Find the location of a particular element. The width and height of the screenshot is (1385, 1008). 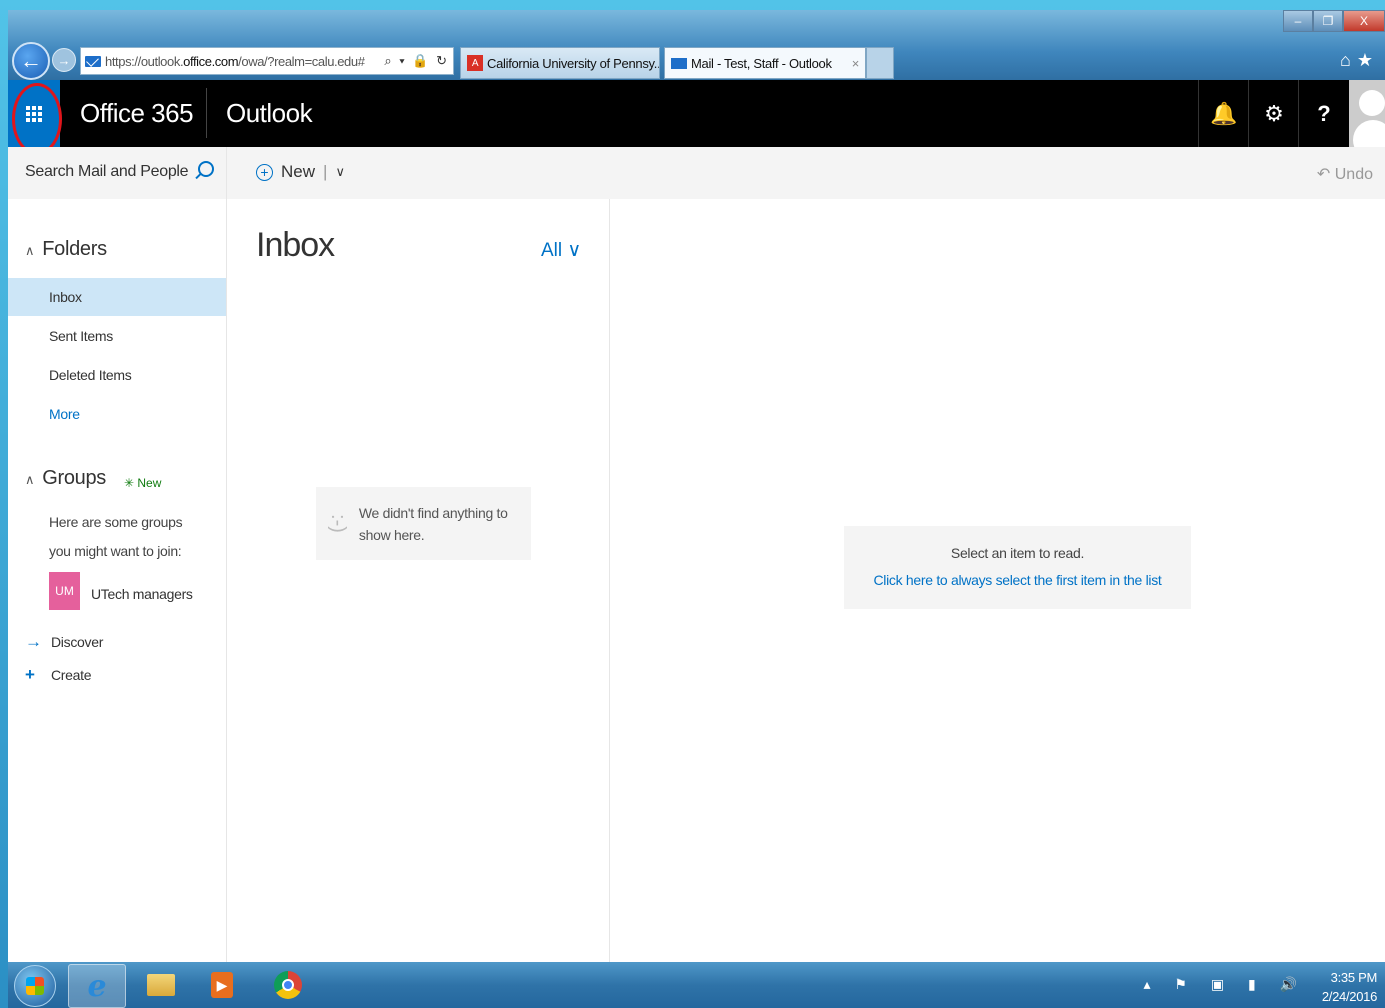

media-player-icon: ▶ is located at coordinates (222, 985).